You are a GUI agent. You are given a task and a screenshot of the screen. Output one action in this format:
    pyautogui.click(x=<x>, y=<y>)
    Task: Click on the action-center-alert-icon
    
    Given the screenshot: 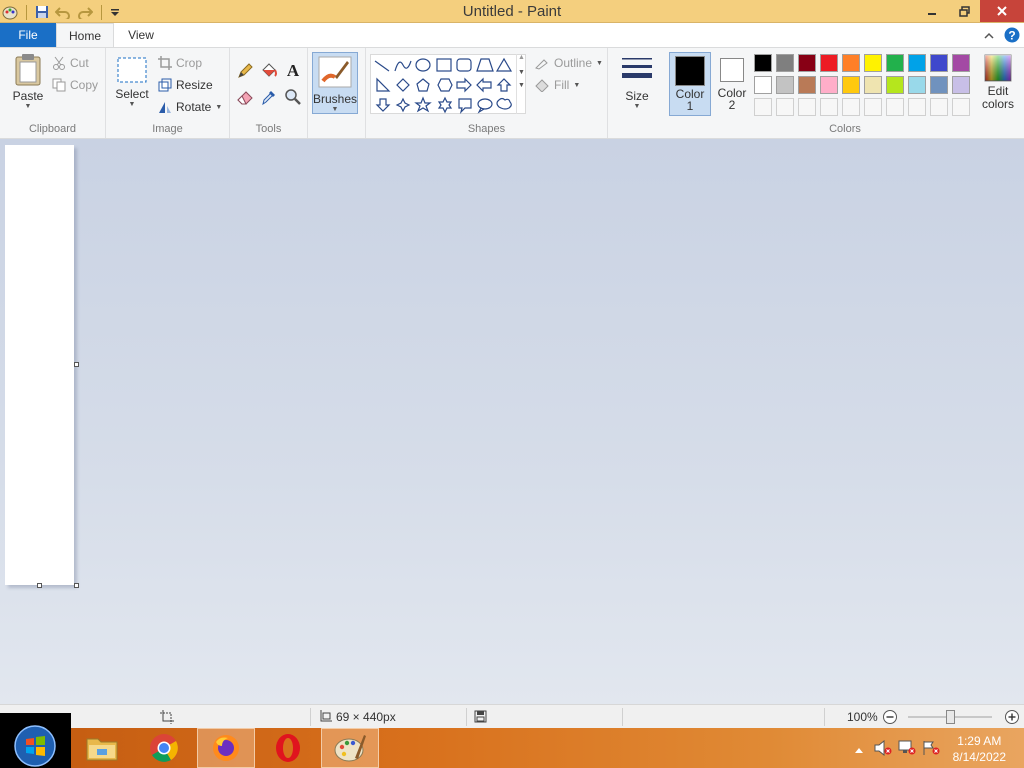 What is the action you would take?
    pyautogui.click(x=931, y=749)
    